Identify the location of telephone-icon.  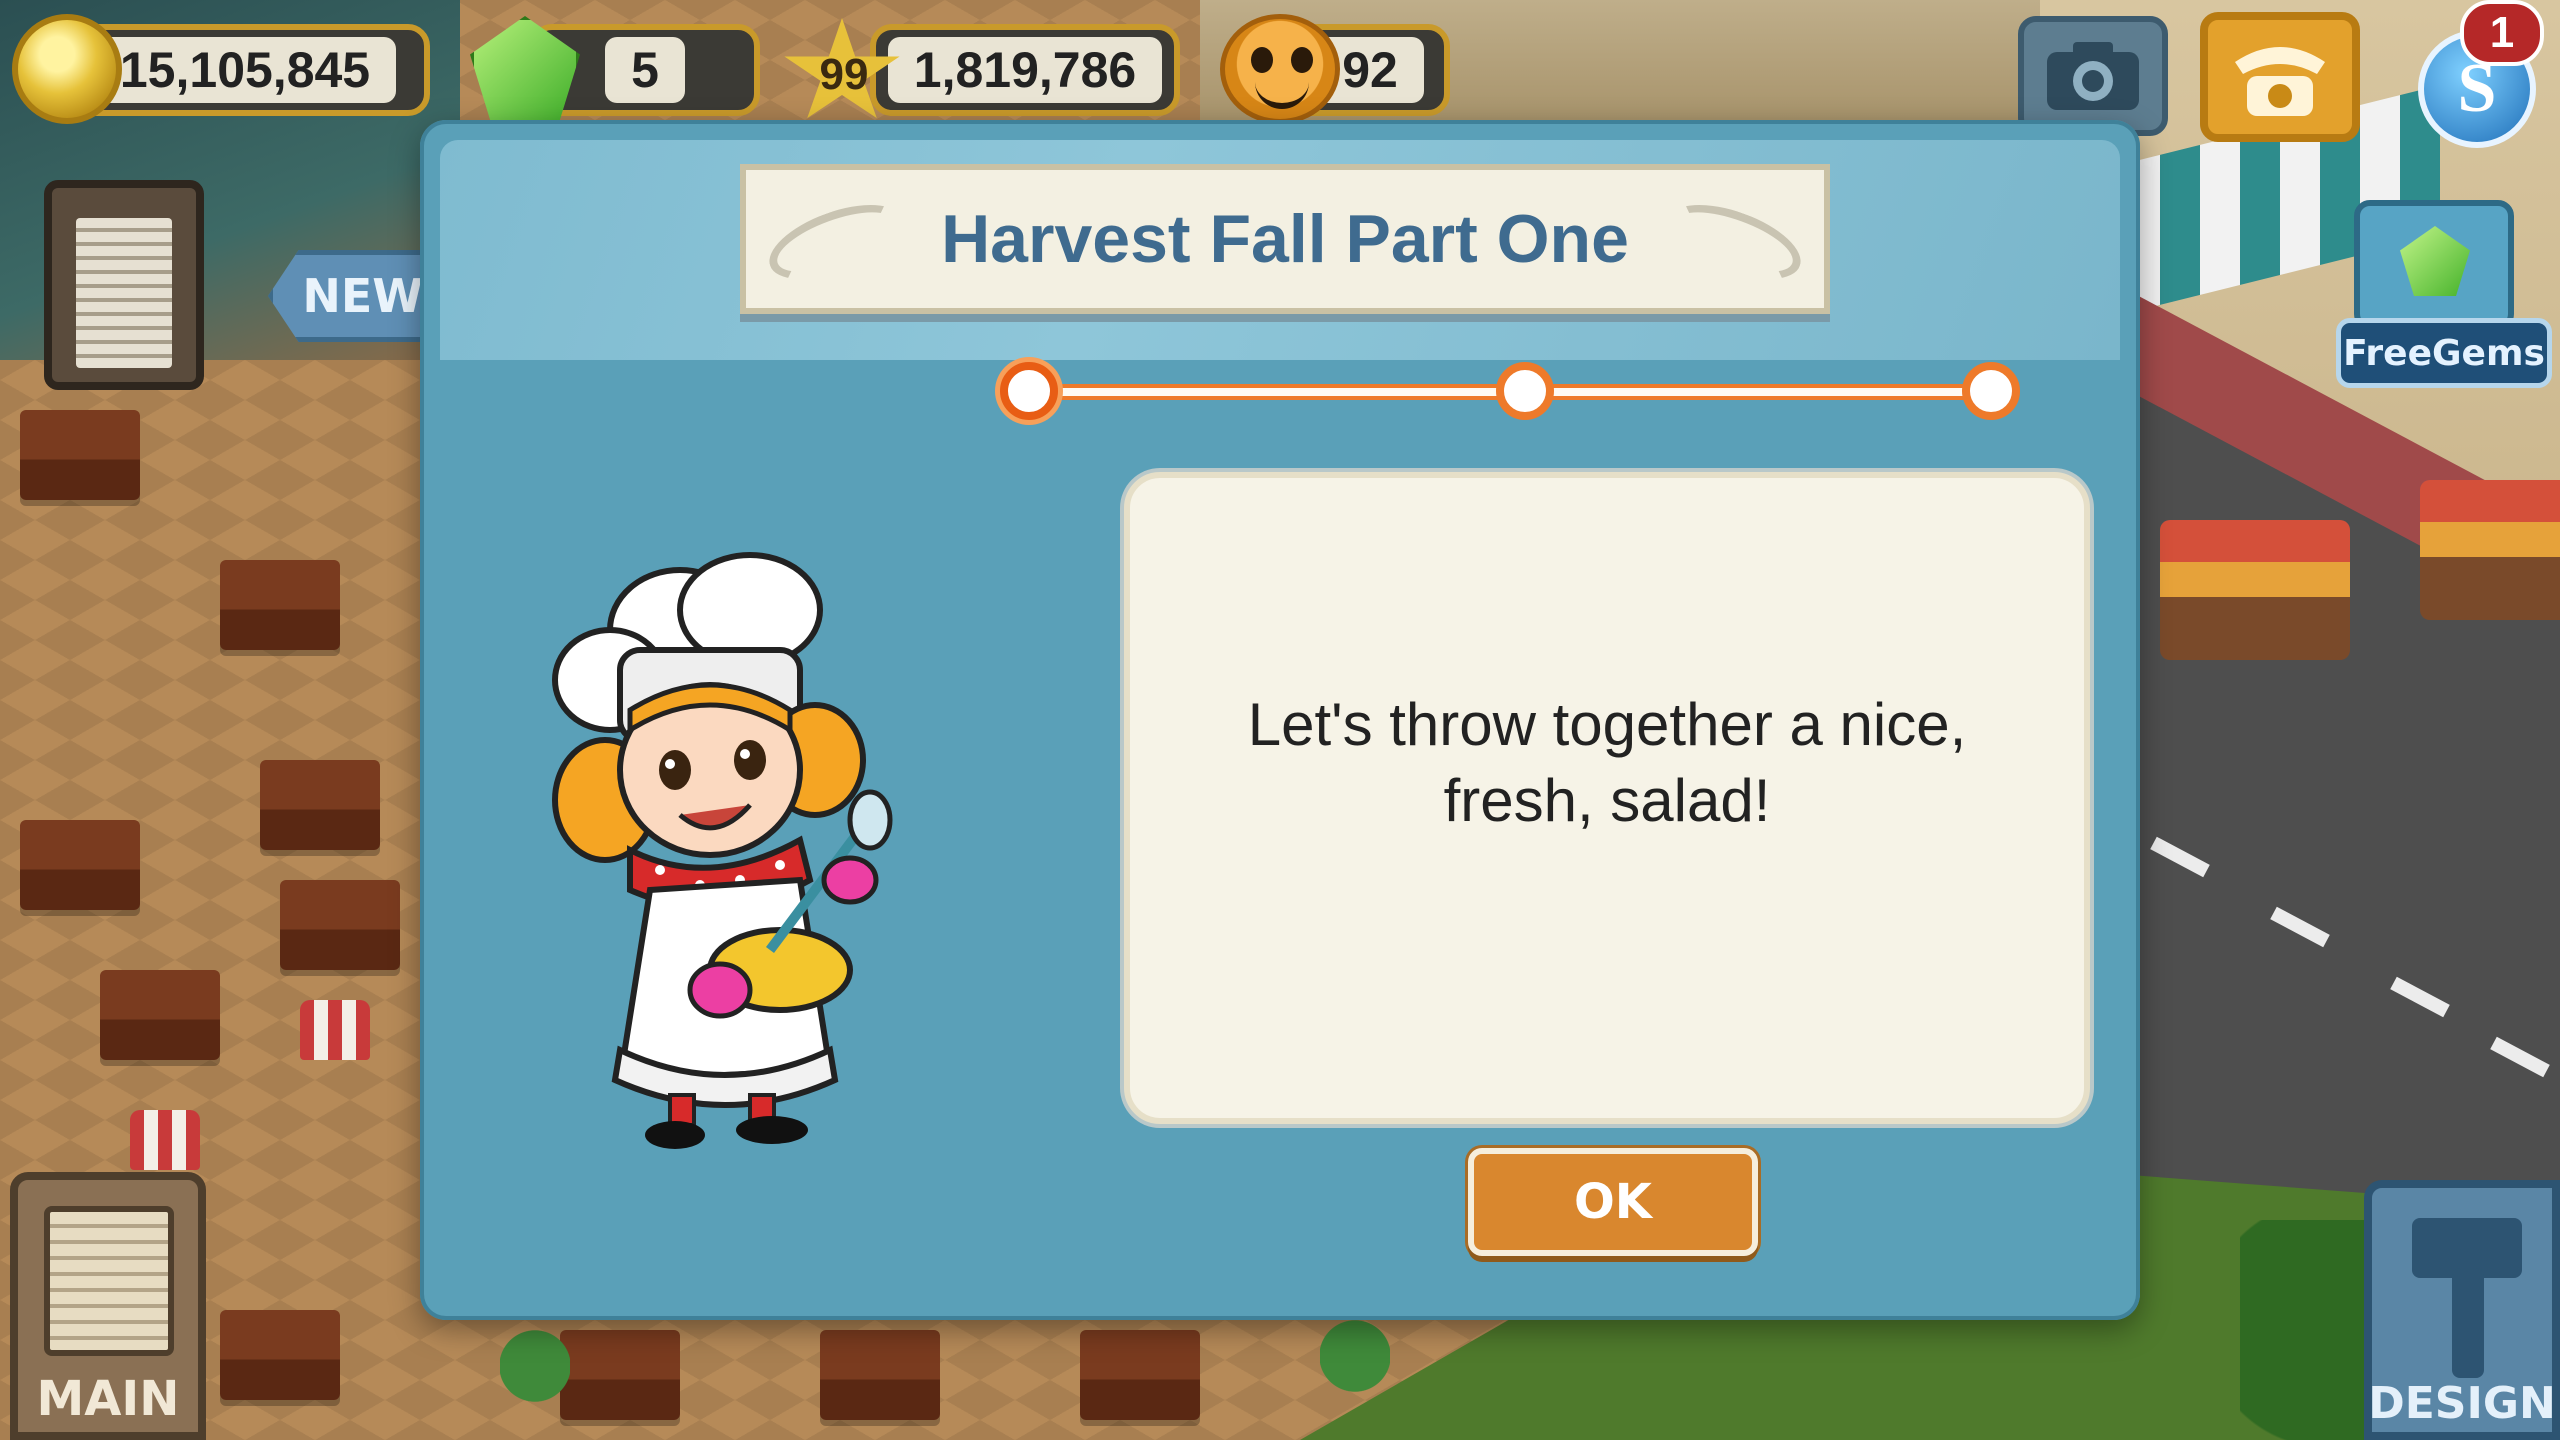
(2280, 81).